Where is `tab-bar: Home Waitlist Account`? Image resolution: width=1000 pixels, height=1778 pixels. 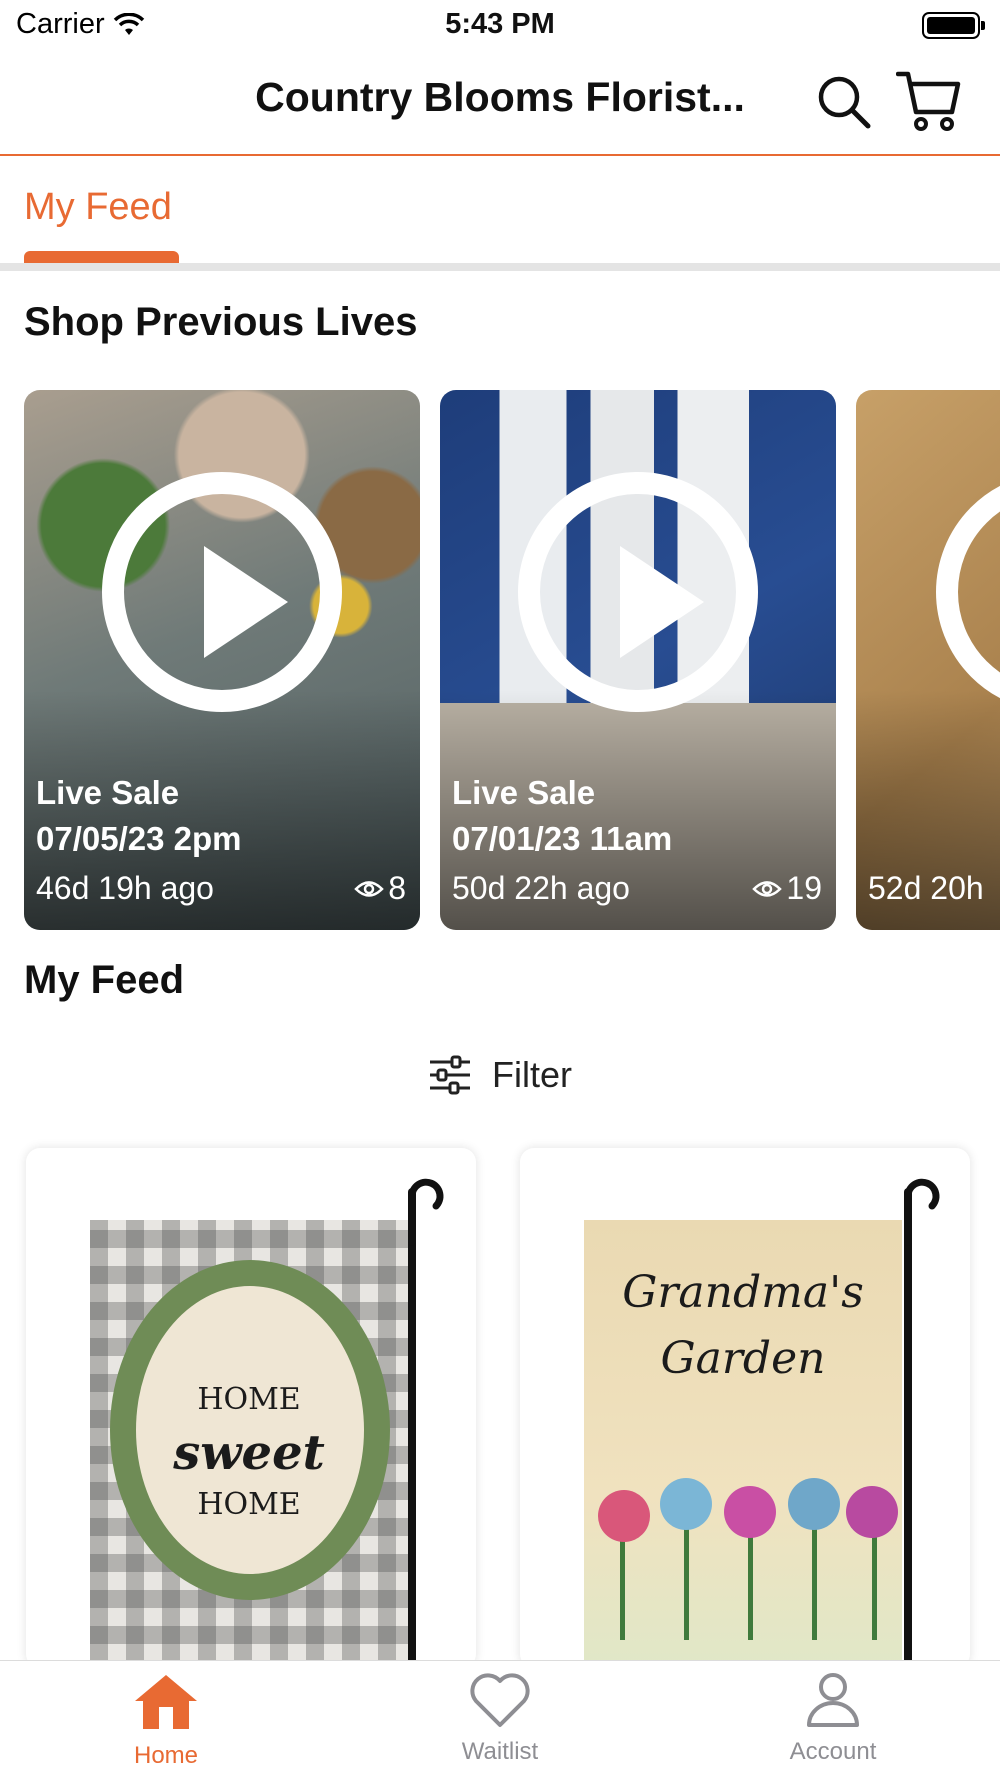 tab-bar: Home Waitlist Account is located at coordinates (500, 1719).